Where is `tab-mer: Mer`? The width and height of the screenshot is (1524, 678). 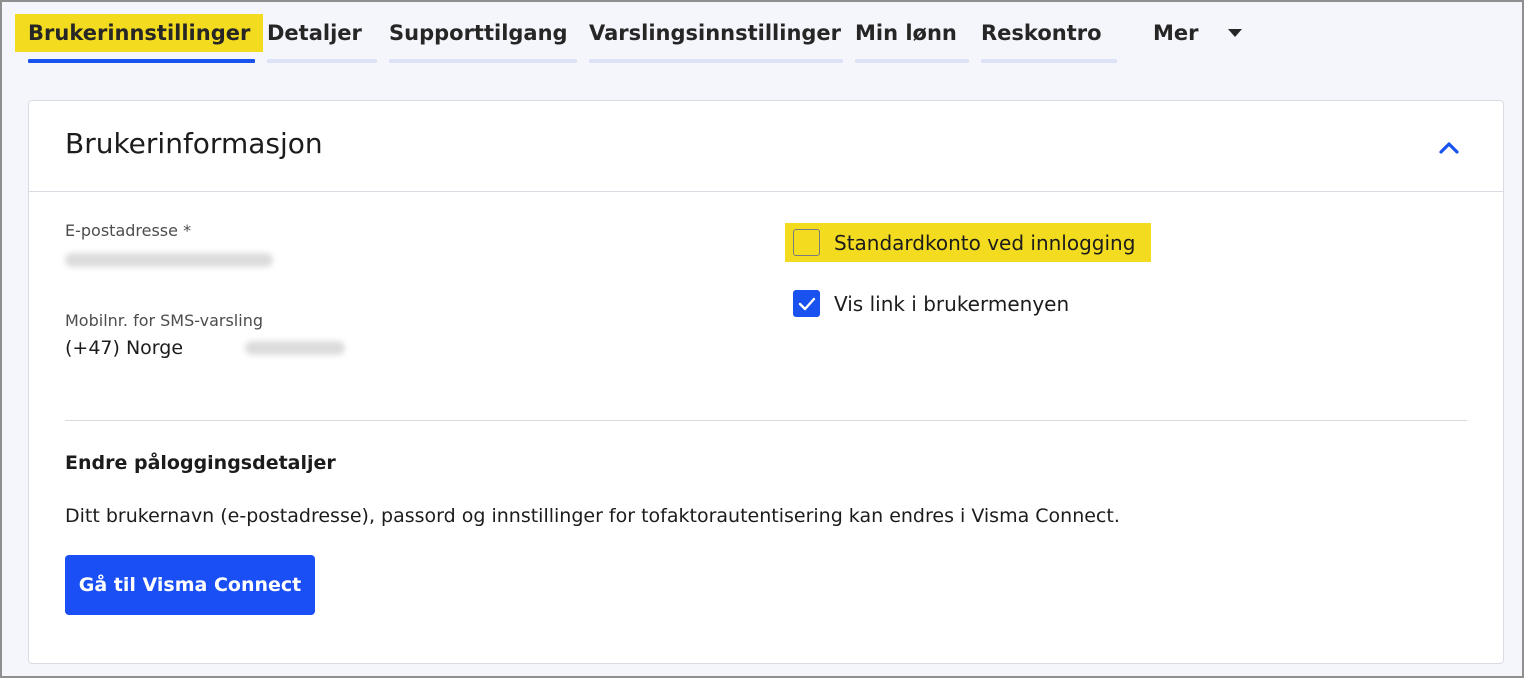
tab-mer: Mer is located at coordinates (1176, 33).